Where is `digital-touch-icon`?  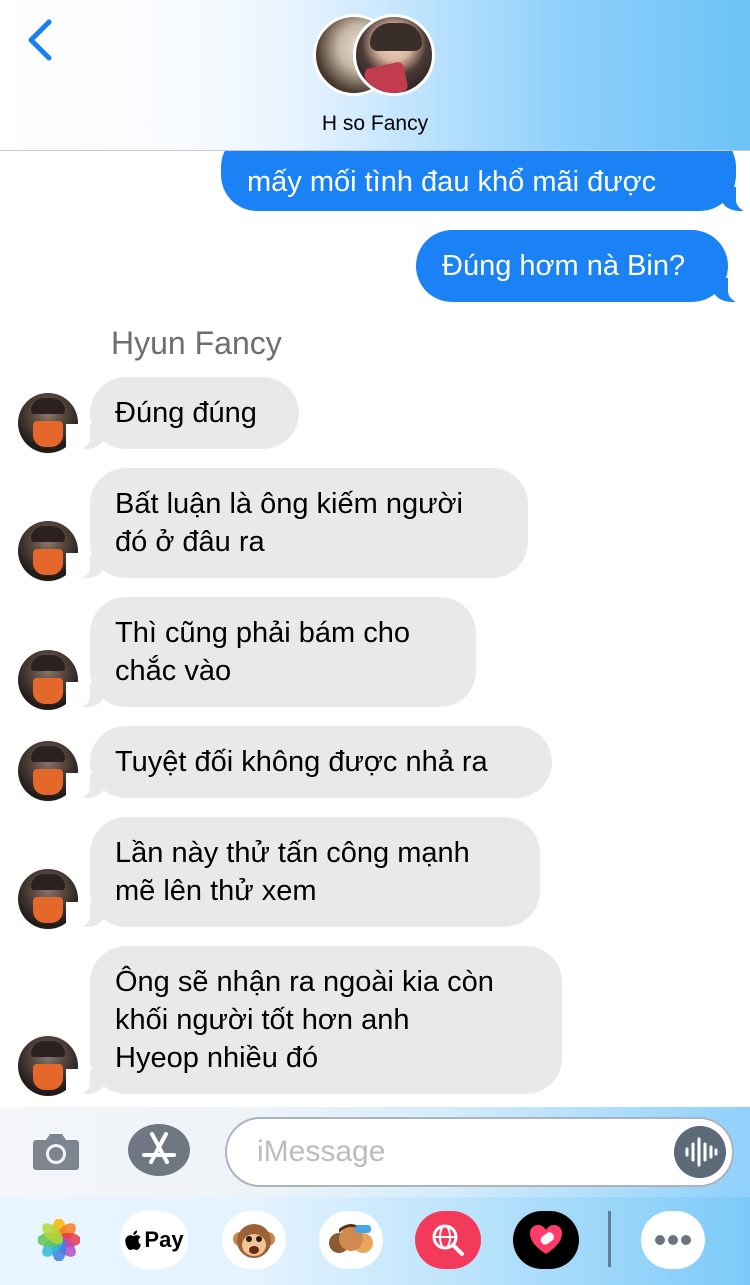 digital-touch-icon is located at coordinates (546, 1239).